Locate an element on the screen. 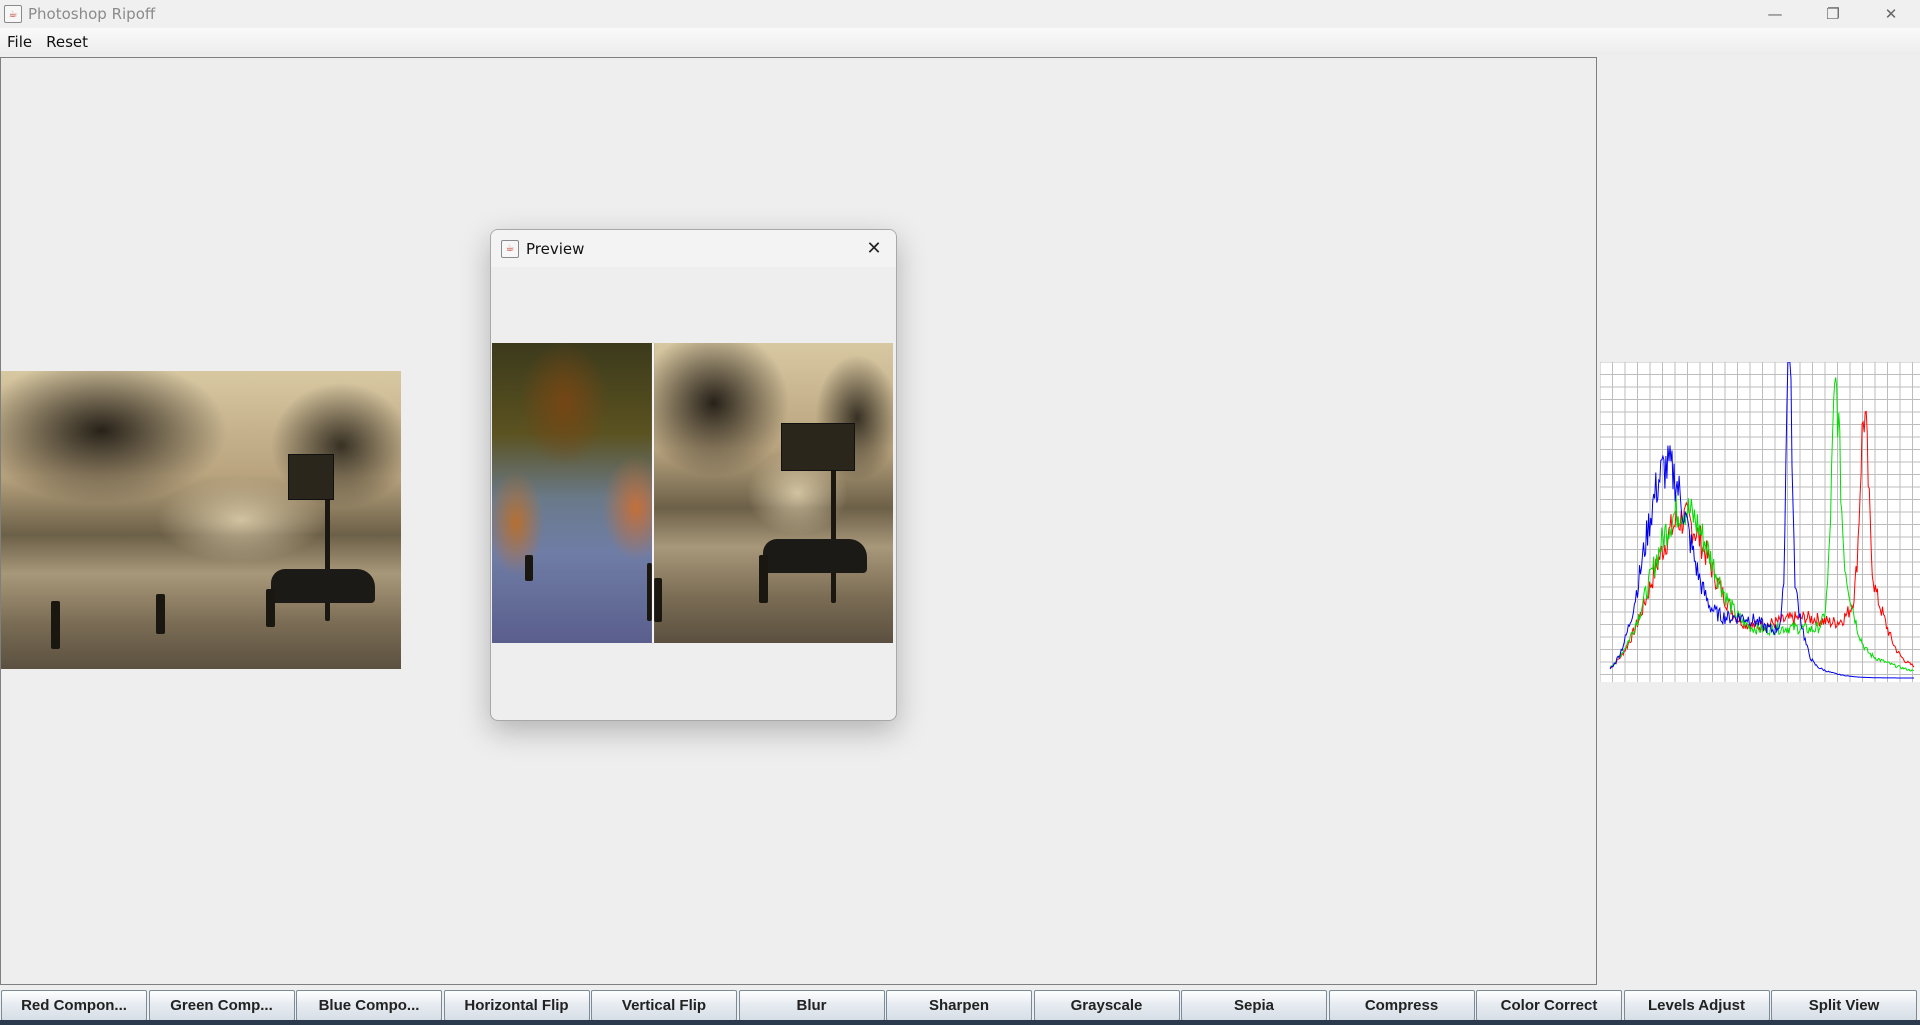 The image size is (1920, 1025). sharpen-button: Sharpen is located at coordinates (959, 1005).